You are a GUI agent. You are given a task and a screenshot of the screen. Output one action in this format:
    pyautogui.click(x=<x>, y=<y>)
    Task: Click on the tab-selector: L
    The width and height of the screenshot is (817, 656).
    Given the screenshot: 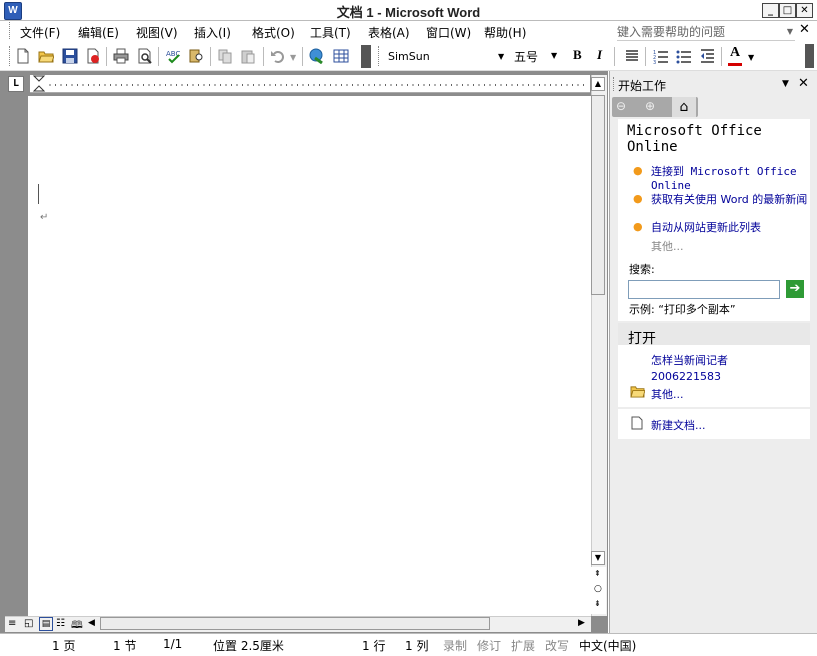 What is the action you would take?
    pyautogui.click(x=16, y=84)
    